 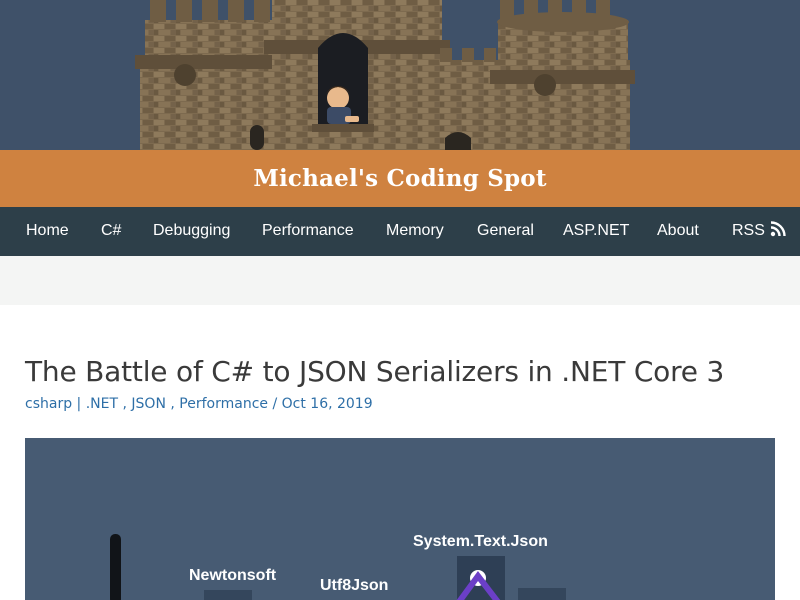 What do you see at coordinates (778, 228) in the screenshot?
I see `rss-icon` at bounding box center [778, 228].